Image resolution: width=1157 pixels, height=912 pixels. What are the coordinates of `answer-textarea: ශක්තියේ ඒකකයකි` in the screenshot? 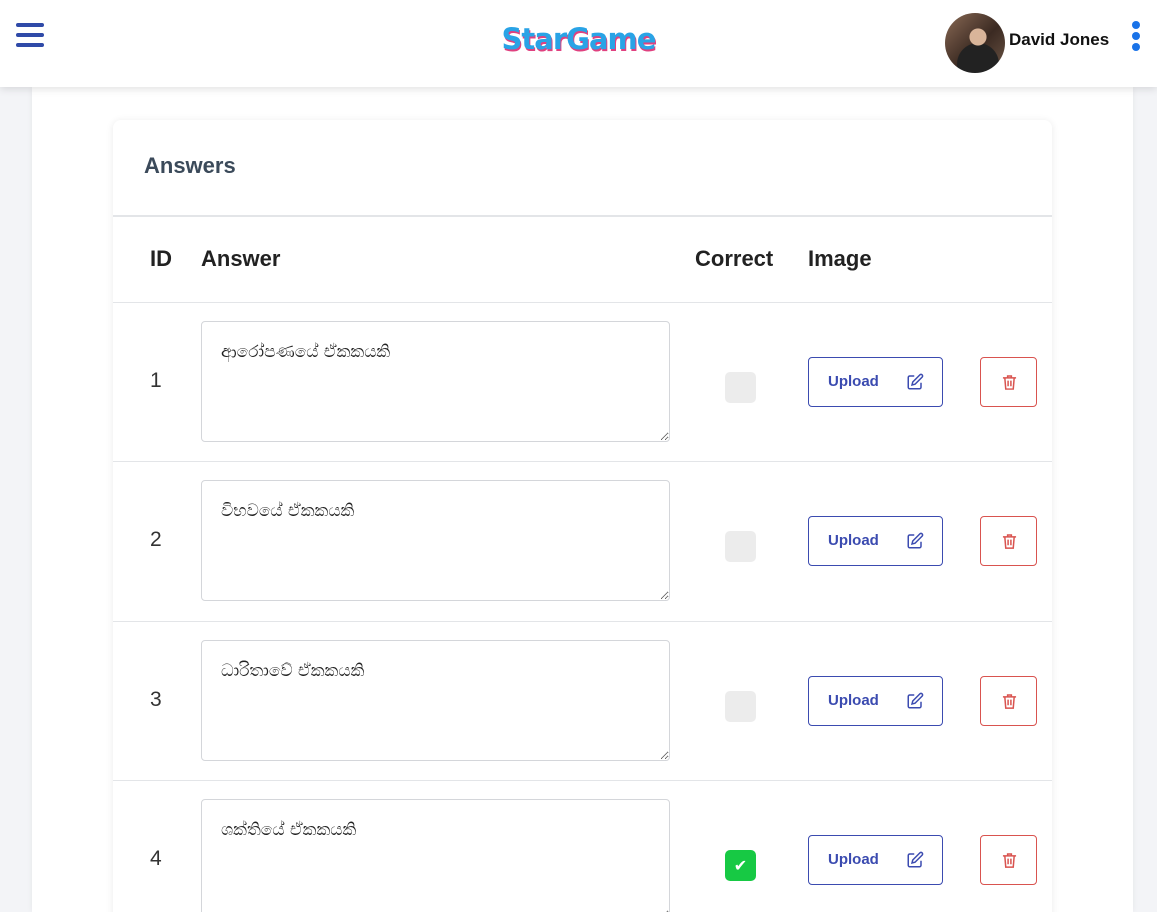 It's located at (435, 855).